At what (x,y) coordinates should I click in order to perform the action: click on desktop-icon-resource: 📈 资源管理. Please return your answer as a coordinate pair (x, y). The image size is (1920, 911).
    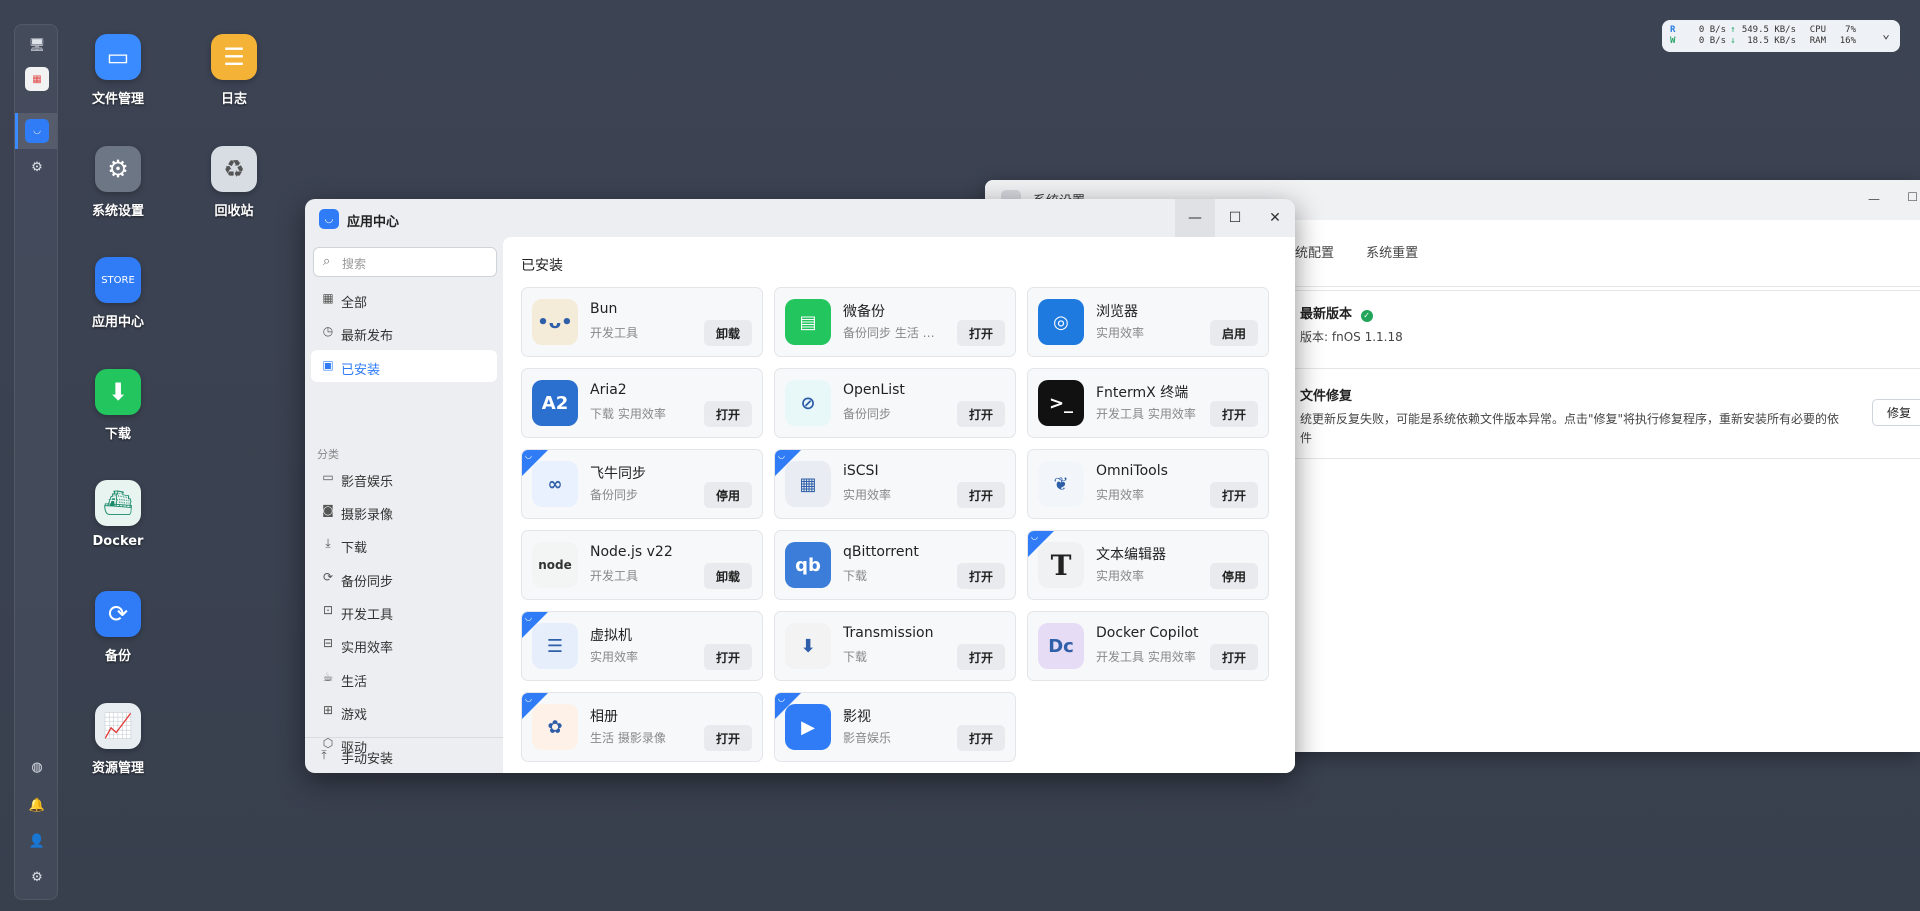
    Looking at the image, I should click on (118, 739).